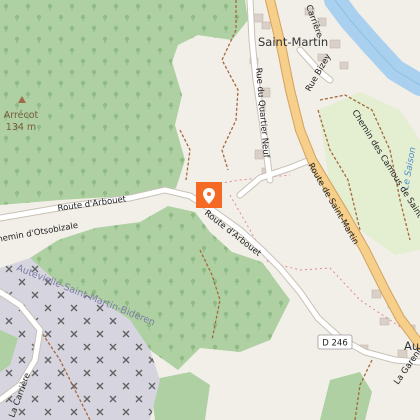  What do you see at coordinates (21, 115) in the screenshot?
I see `peak-name-label: Arrécot` at bounding box center [21, 115].